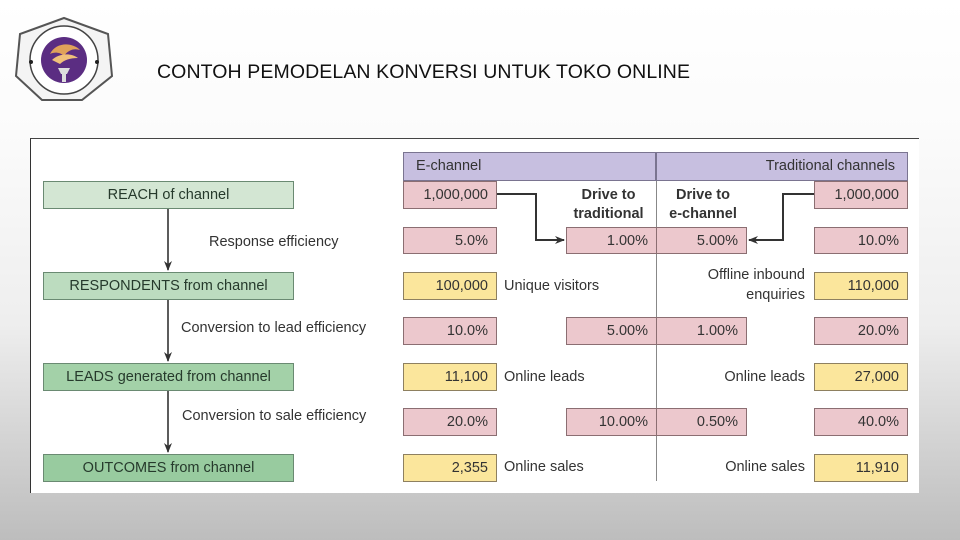  What do you see at coordinates (703, 205) in the screenshot?
I see `drive-to-echannel-label: Drive to e-channel` at bounding box center [703, 205].